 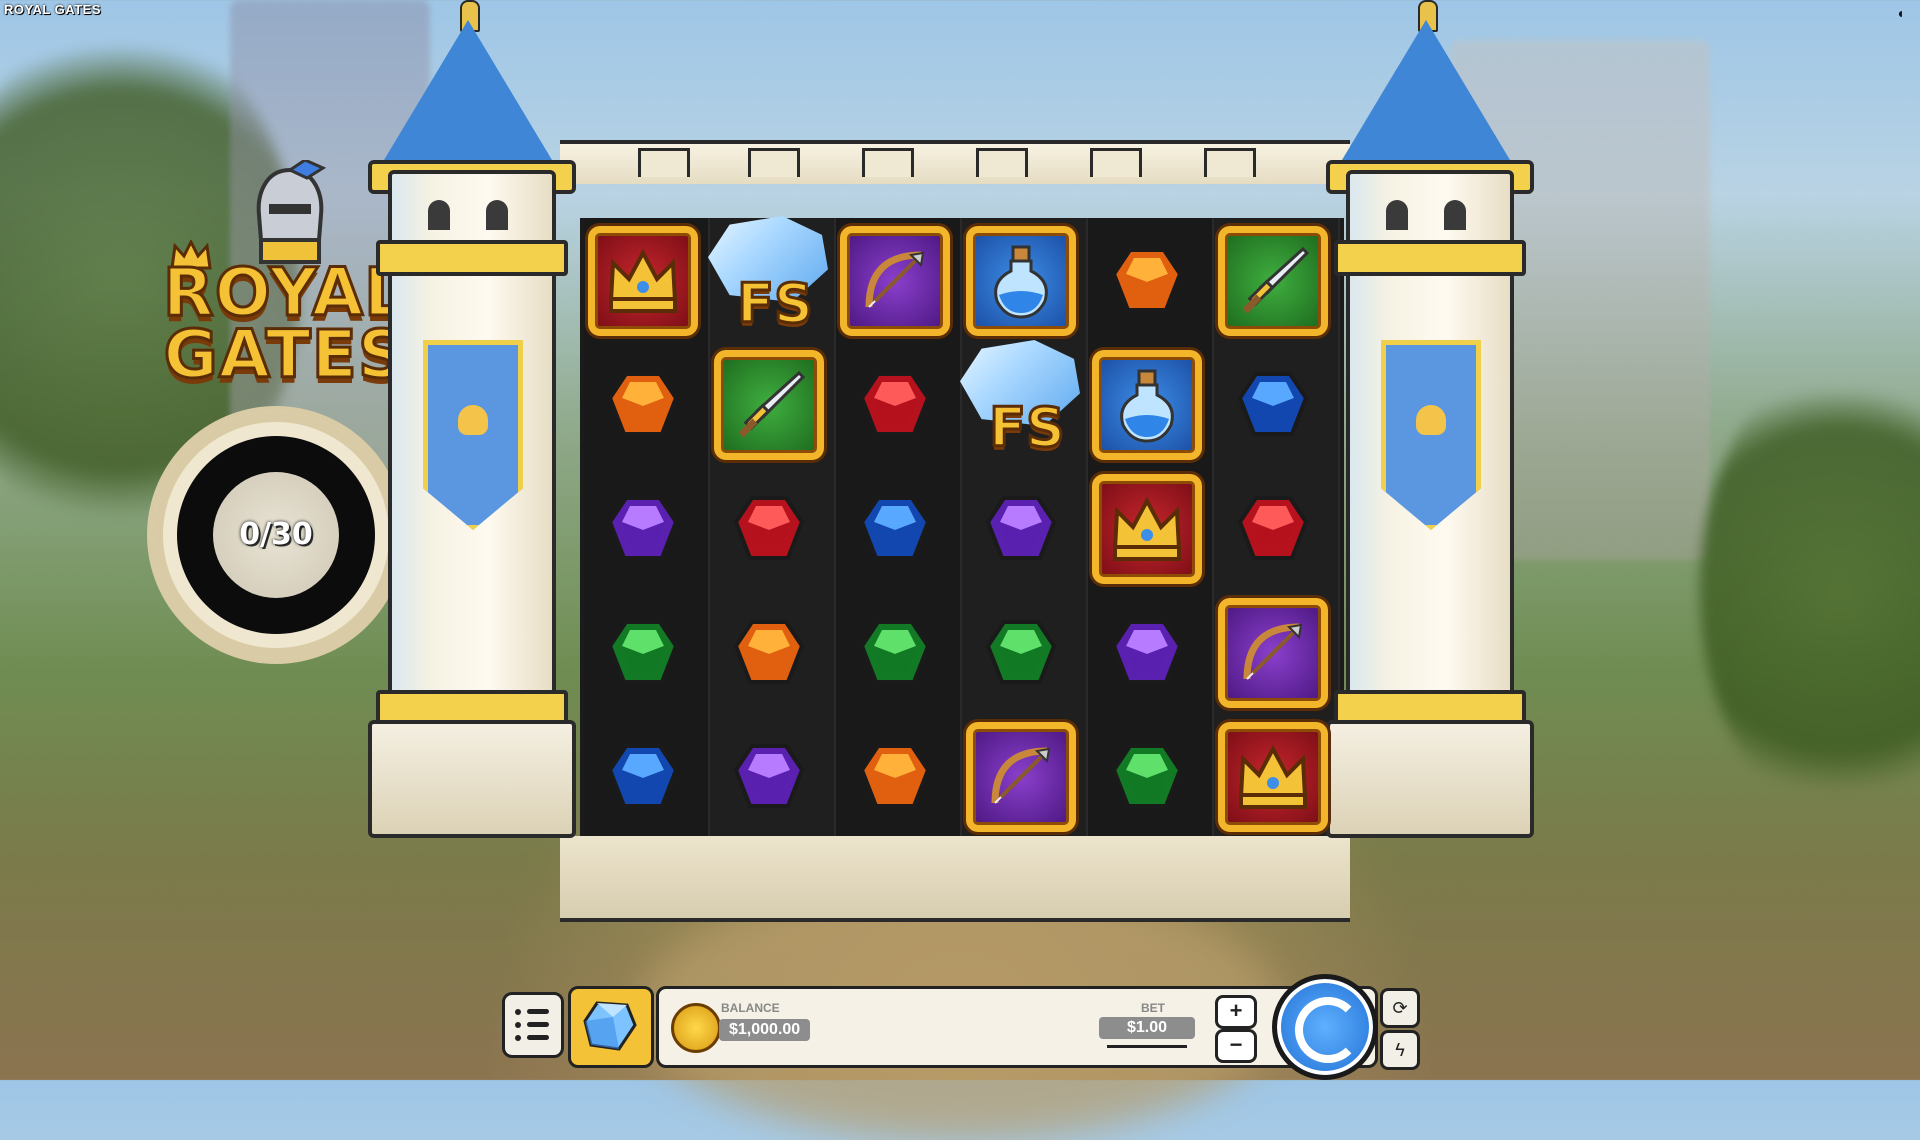 I want to click on potion-symbol, so click(x=1147, y=405).